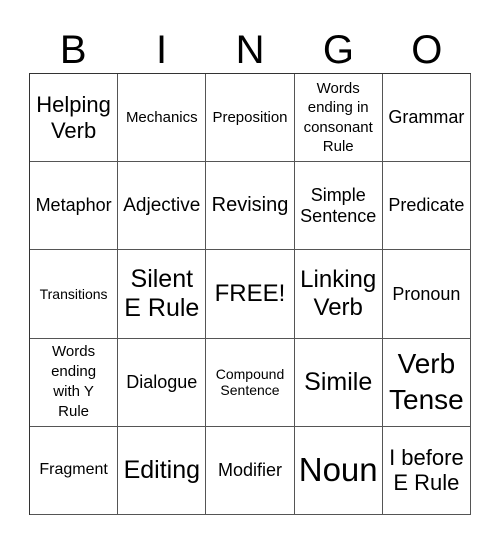  Describe the element at coordinates (74, 470) in the screenshot. I see `bingo-cell: Fragment` at that location.